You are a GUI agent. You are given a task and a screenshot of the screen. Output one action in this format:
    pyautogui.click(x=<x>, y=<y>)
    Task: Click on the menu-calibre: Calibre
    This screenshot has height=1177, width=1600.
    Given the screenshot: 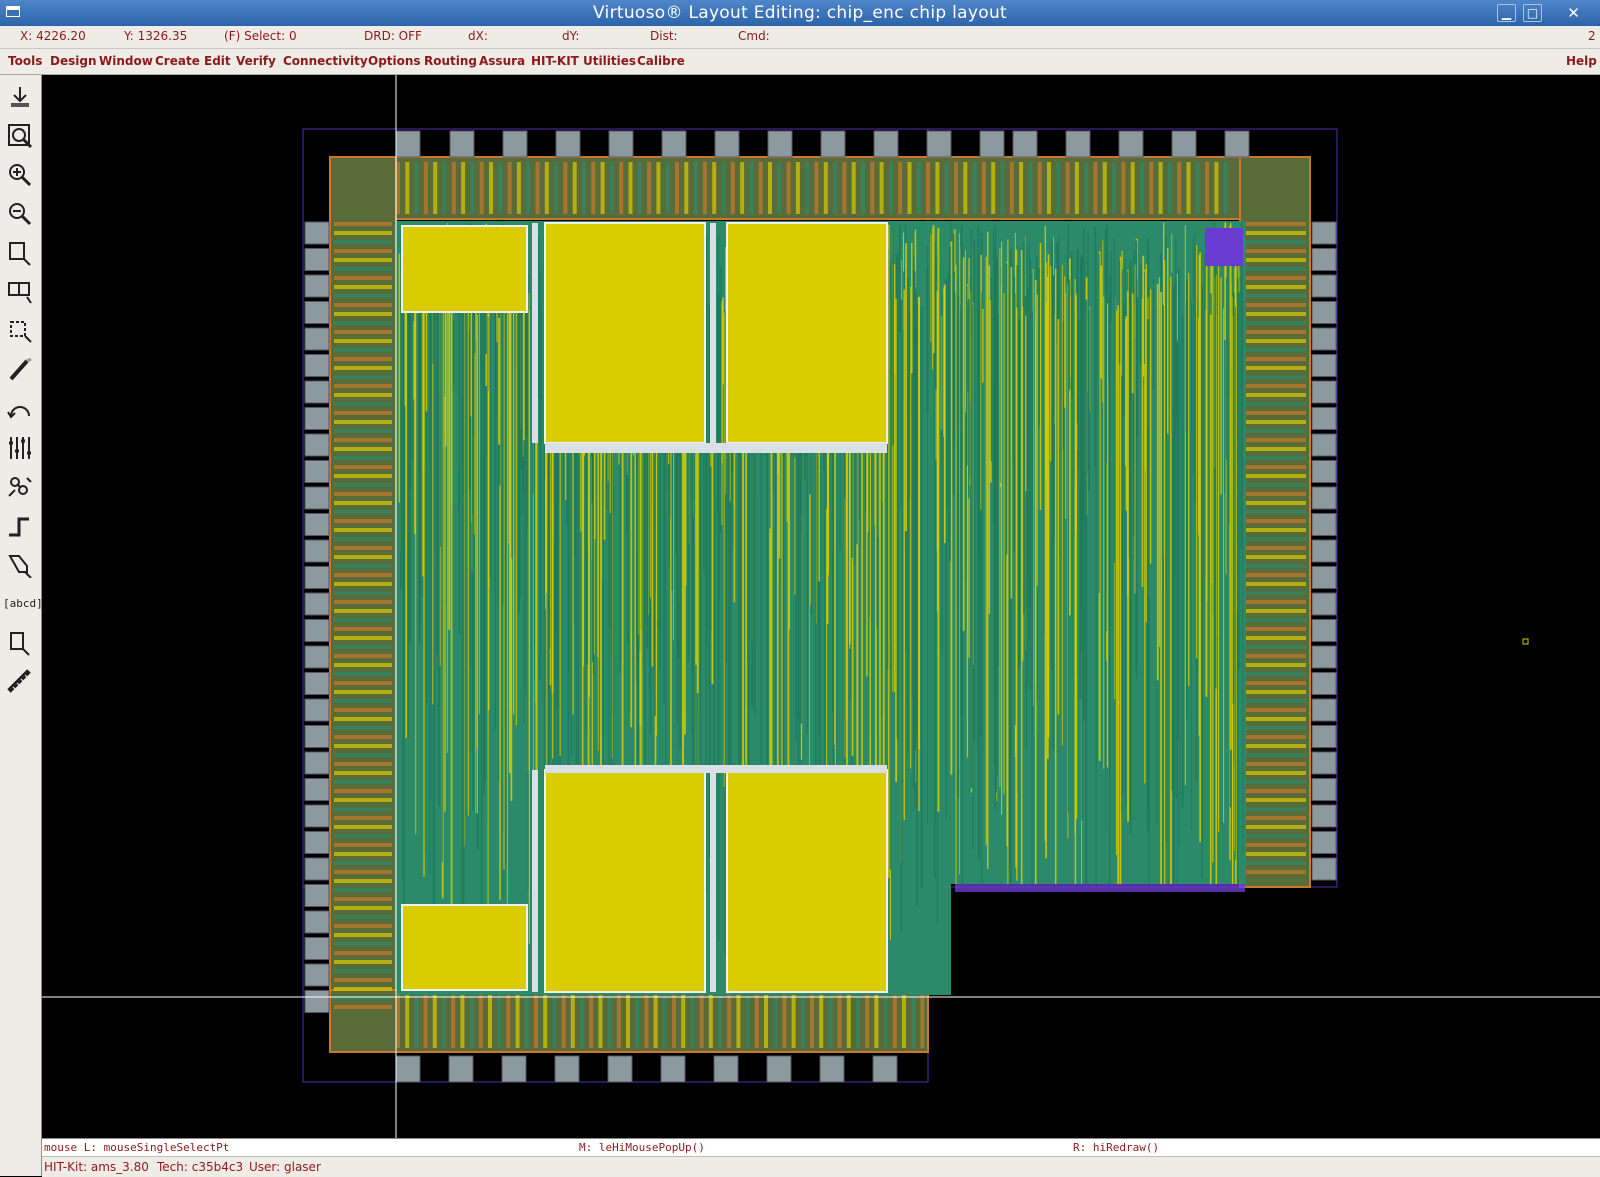 What is the action you would take?
    pyautogui.click(x=661, y=61)
    